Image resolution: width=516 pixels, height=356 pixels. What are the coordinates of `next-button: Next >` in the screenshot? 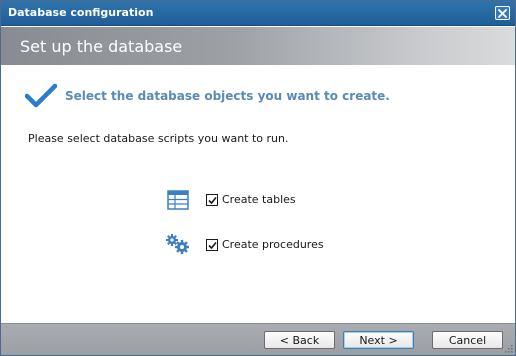 It's located at (378, 340).